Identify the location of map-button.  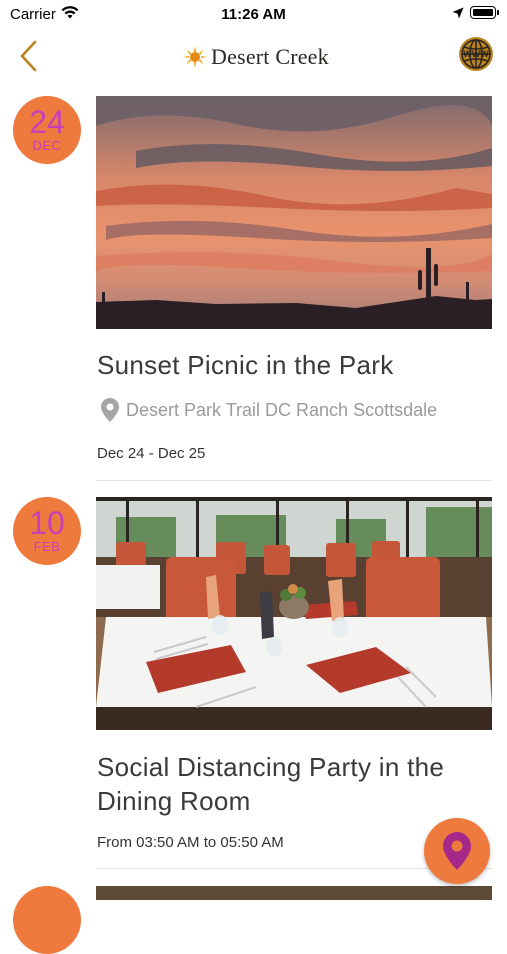
(457, 851).